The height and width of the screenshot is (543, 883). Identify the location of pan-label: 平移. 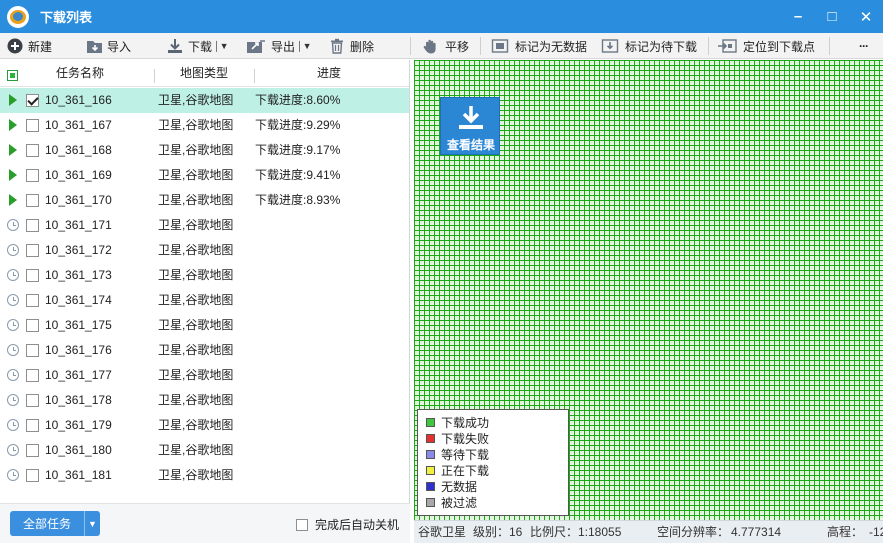
(457, 46).